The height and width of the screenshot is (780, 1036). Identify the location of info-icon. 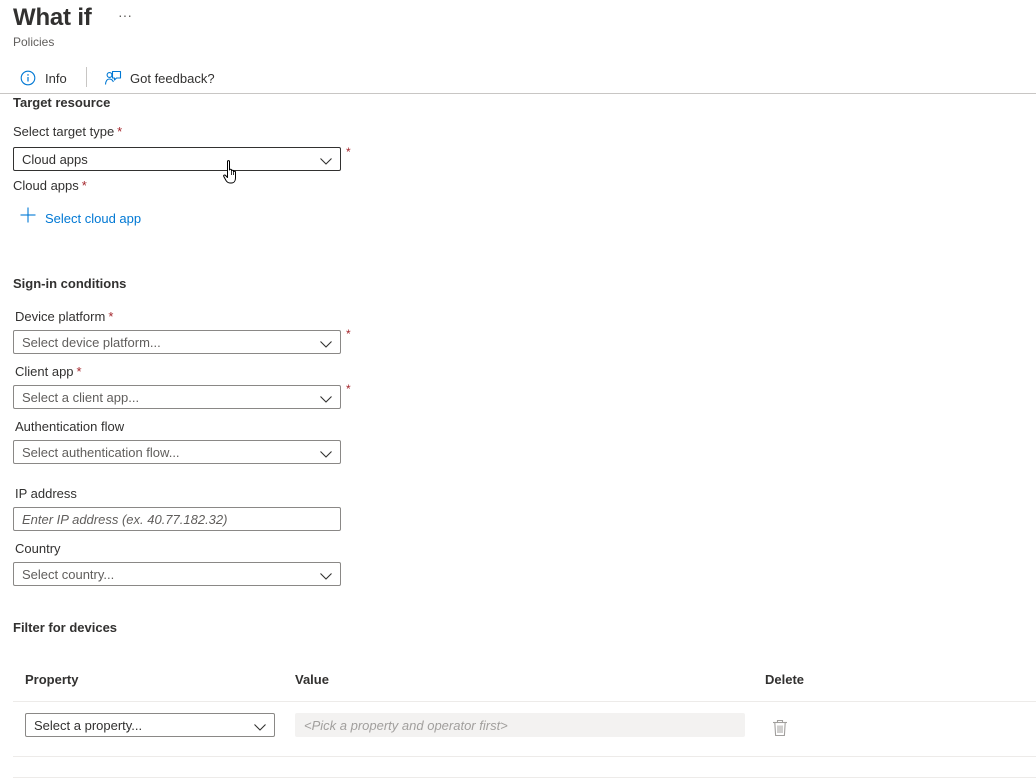
(28, 78).